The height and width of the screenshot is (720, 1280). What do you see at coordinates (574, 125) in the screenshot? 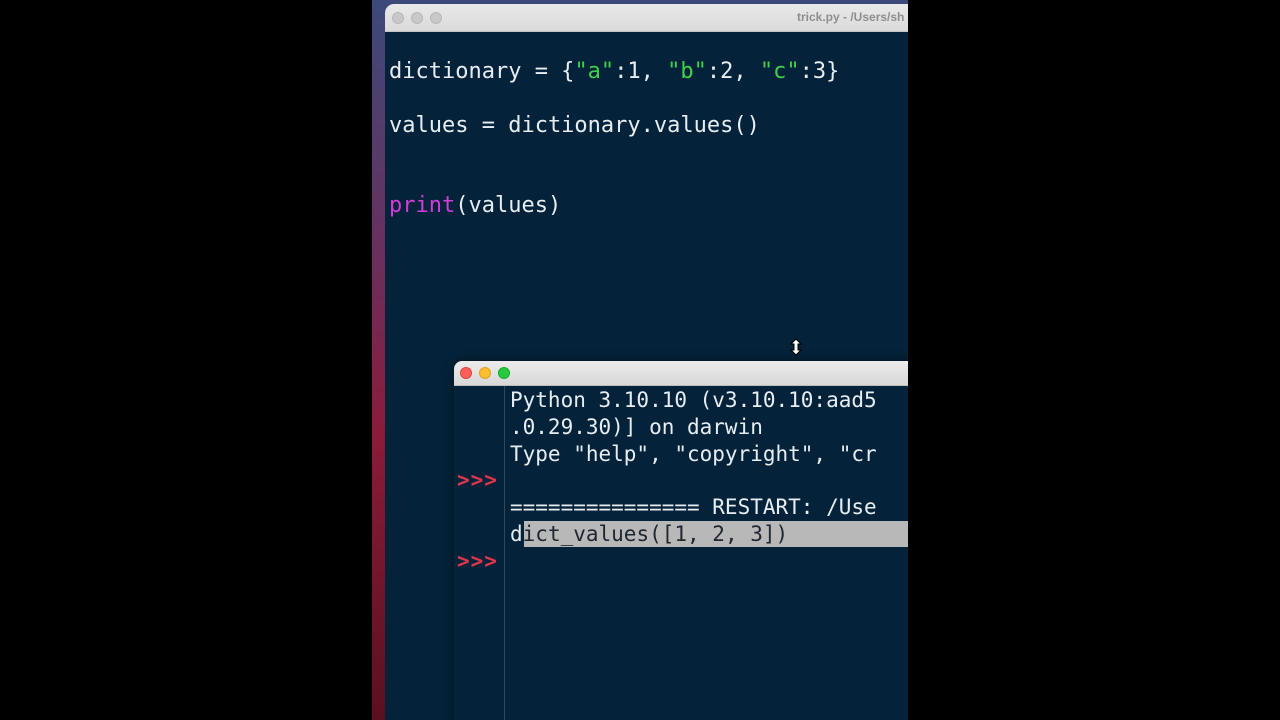
I see `code-line-2: values = dictionary.values()` at bounding box center [574, 125].